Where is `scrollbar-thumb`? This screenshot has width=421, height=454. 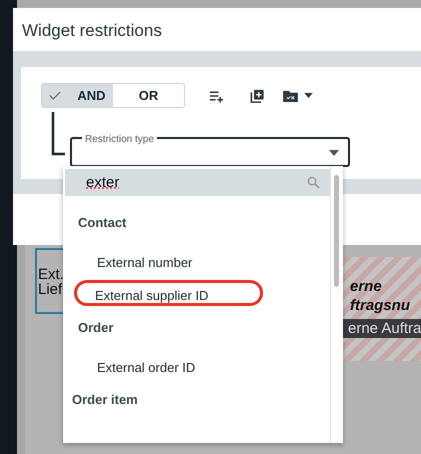 scrollbar-thumb is located at coordinates (336, 231).